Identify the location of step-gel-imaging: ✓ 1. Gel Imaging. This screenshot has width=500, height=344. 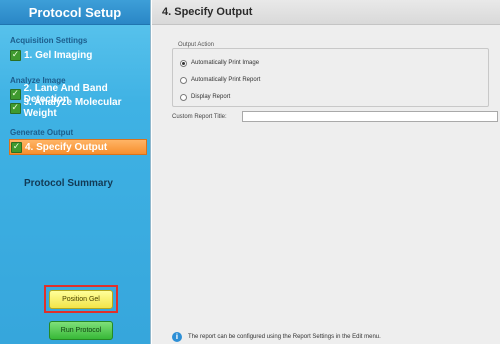
(51, 55).